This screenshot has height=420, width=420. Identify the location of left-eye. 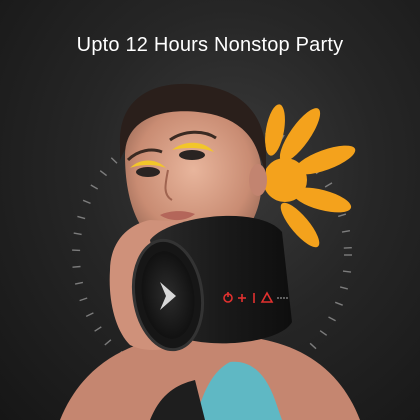
(148, 172).